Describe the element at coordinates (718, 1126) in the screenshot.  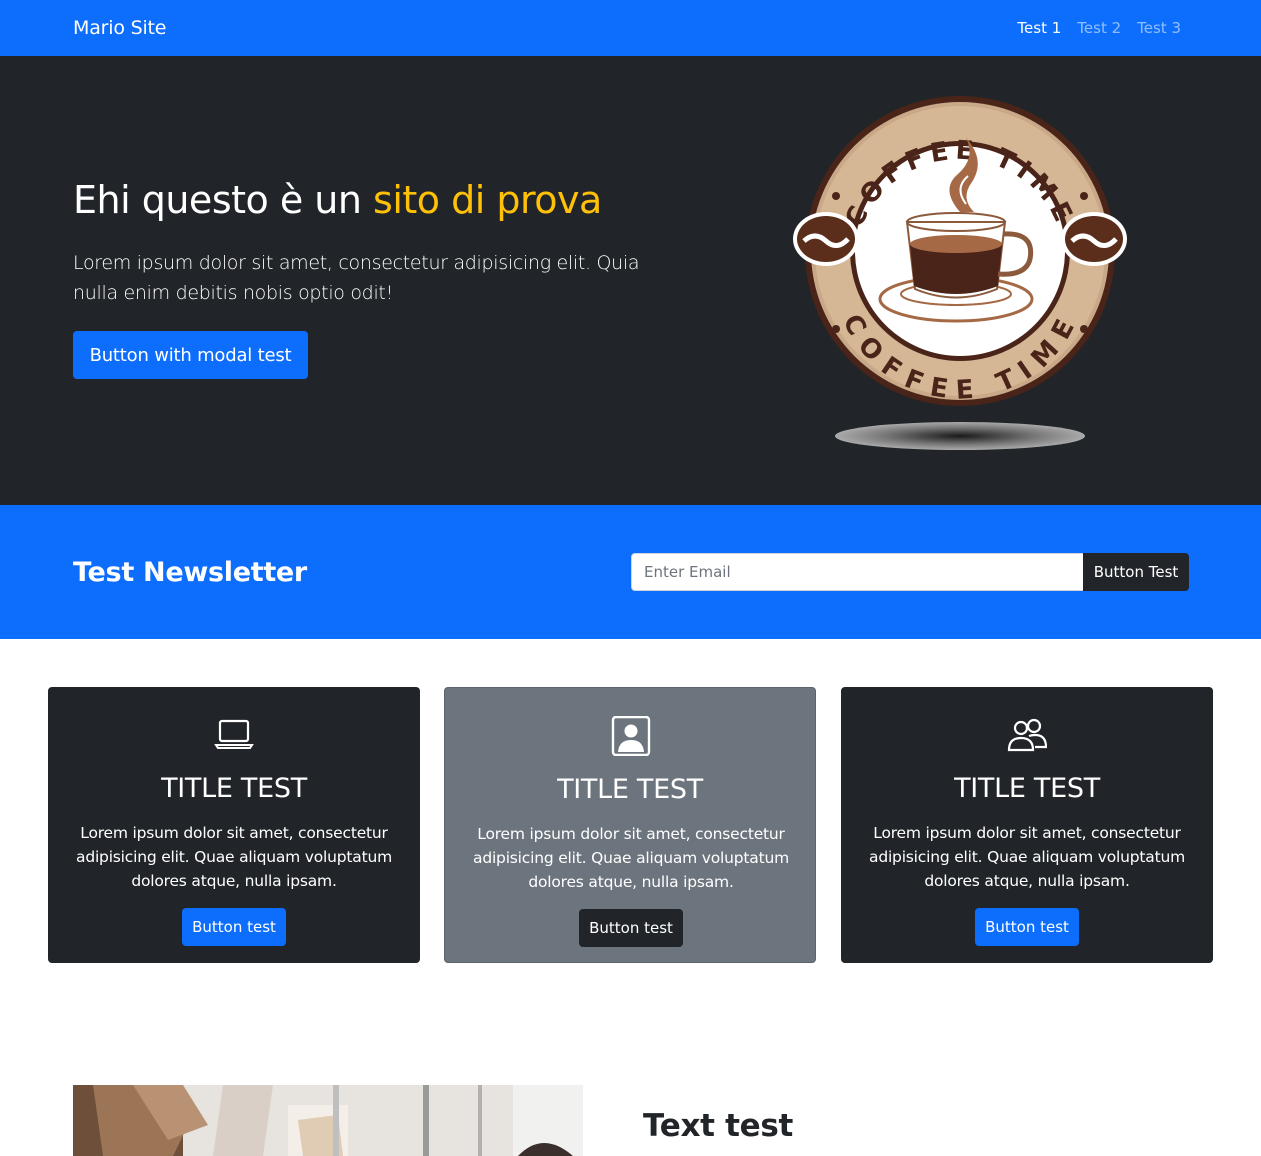
I see `section2-title: Text test` at that location.